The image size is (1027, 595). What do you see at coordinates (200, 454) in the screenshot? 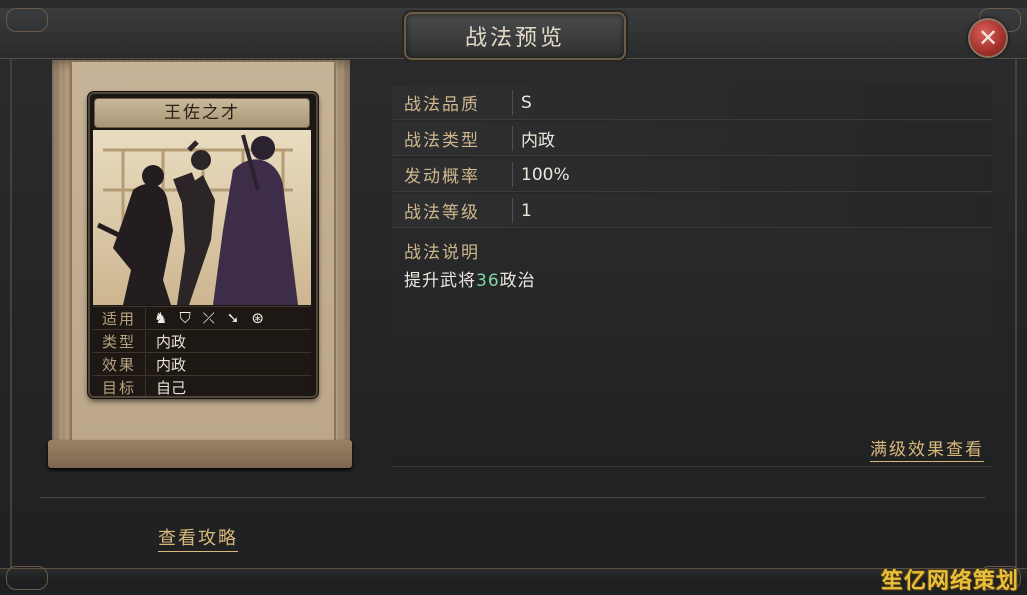
I see `scroll-rod` at bounding box center [200, 454].